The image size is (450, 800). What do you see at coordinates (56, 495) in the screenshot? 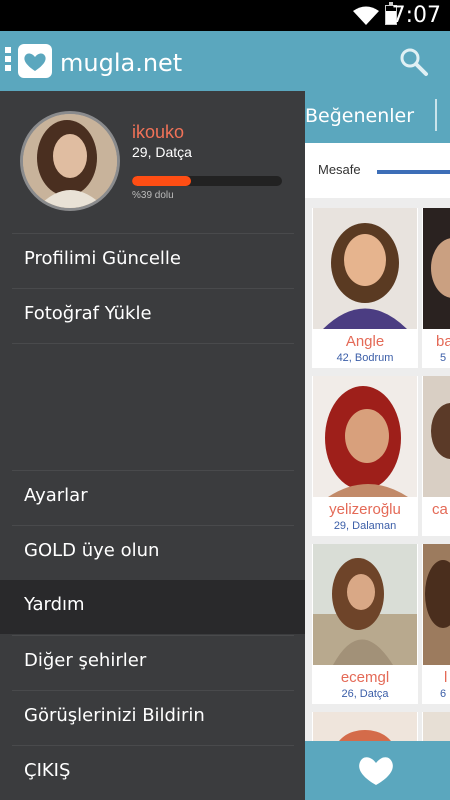
I see `menu-item-label: Ayarlar` at bounding box center [56, 495].